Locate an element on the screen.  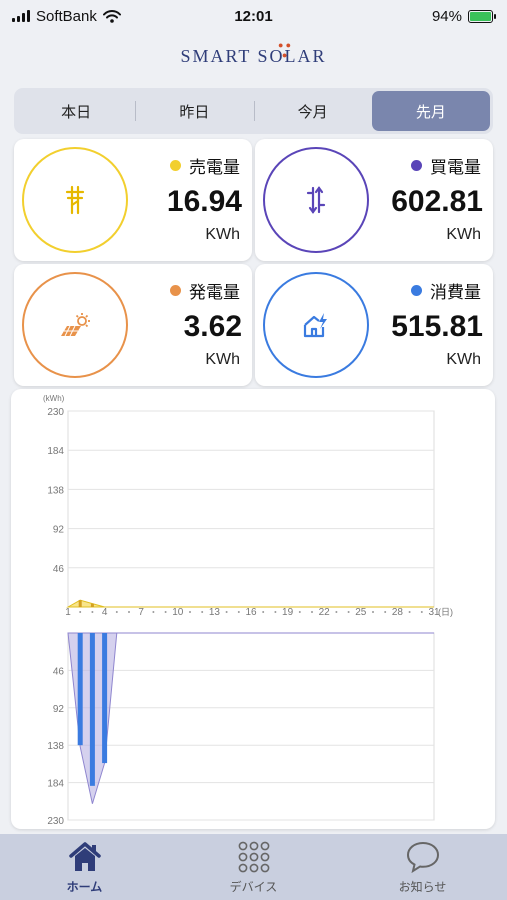
generate-label: 発電量 is located at coordinates (205, 290).